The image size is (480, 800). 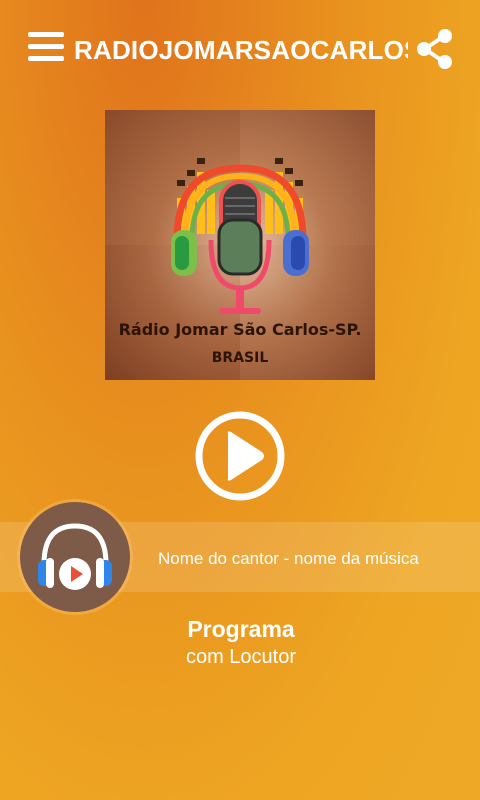 I want to click on top-bar: RADIOJOMARSAOCARLOS, so click(x=240, y=50).